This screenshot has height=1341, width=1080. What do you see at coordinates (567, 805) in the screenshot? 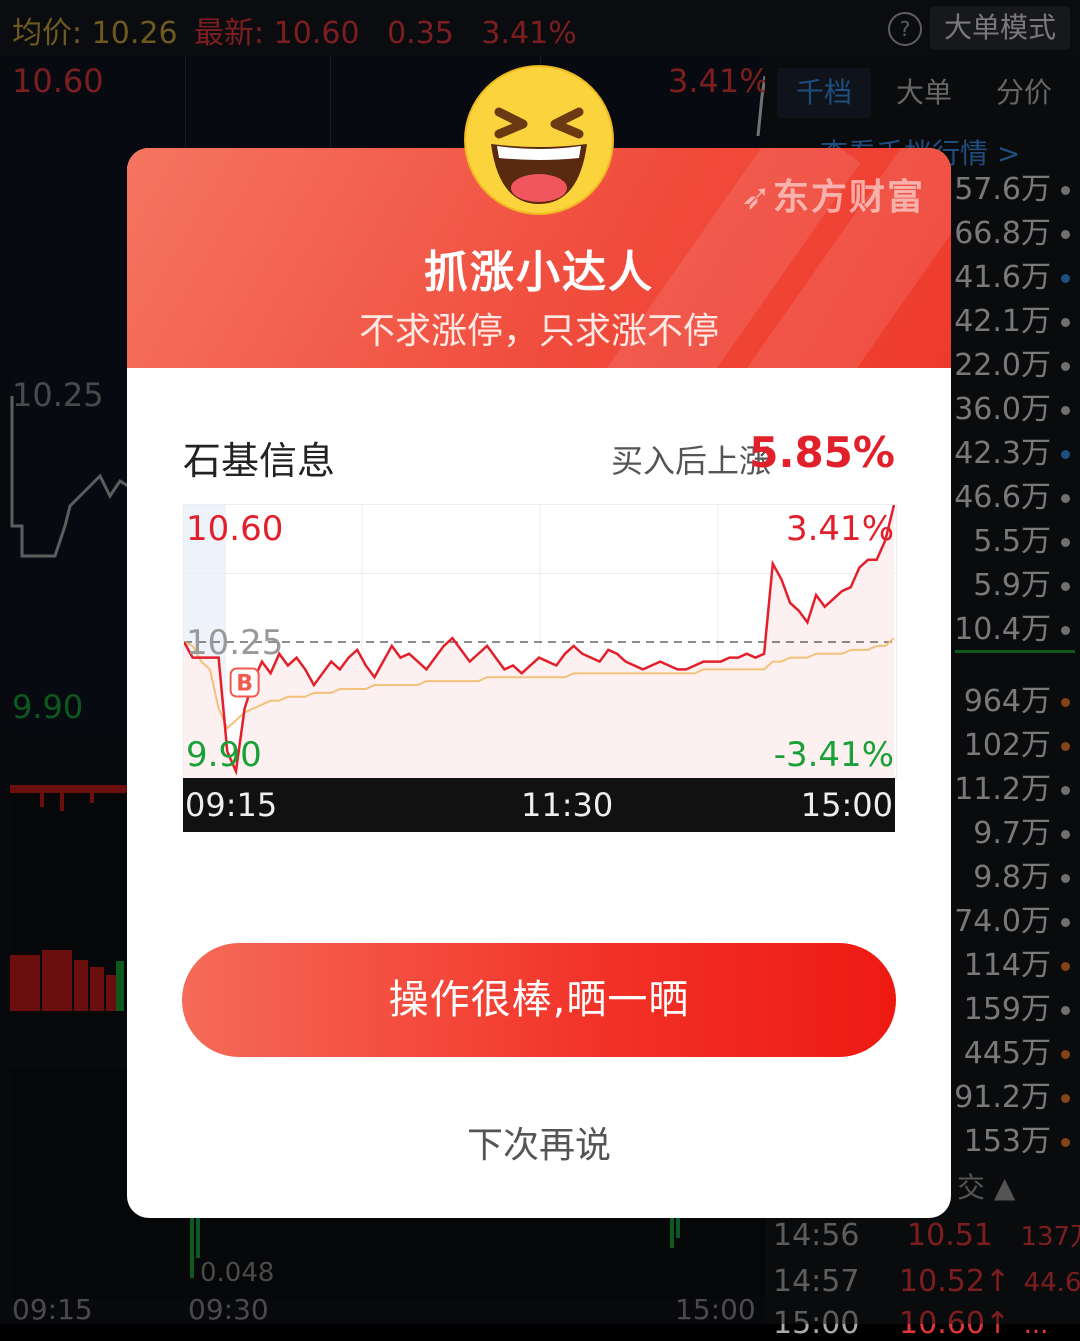
I see `chart-tick-label: 11:30` at bounding box center [567, 805].